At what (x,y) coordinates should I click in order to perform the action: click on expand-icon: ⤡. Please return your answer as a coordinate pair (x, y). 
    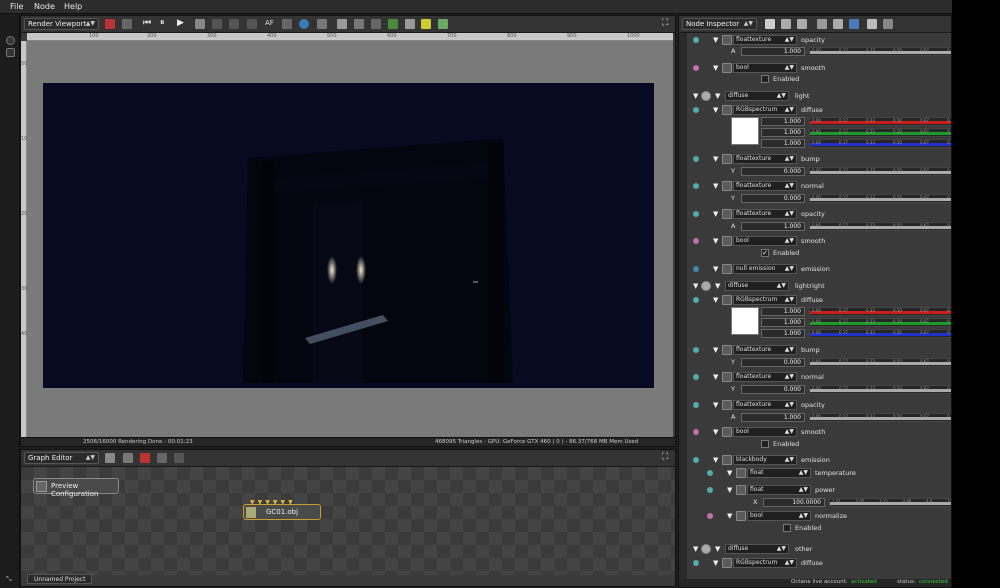
    Looking at the image, I should click on (10, 579).